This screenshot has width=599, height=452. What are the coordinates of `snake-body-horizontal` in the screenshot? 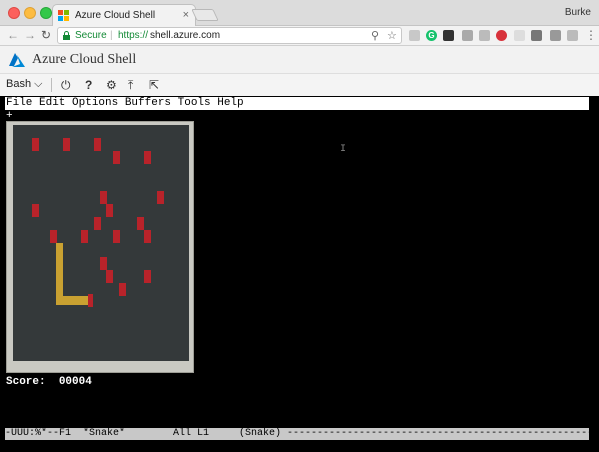 It's located at (72, 300).